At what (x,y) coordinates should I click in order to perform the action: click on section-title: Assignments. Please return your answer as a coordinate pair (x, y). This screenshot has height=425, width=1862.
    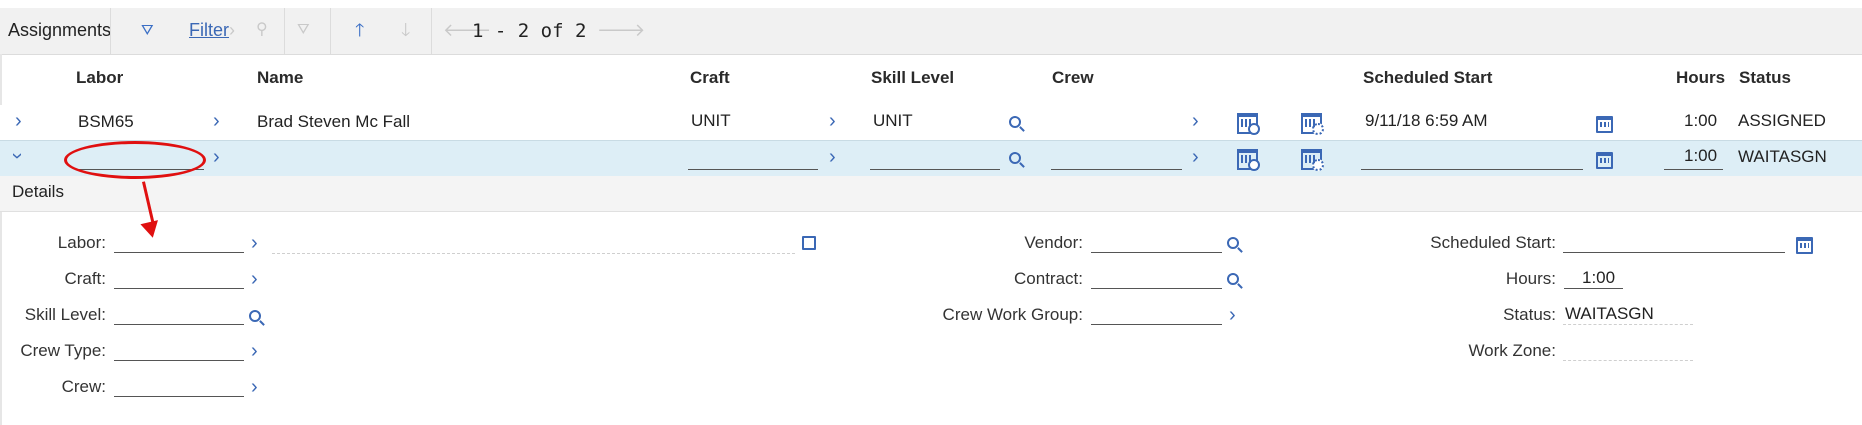
    Looking at the image, I should click on (60, 30).